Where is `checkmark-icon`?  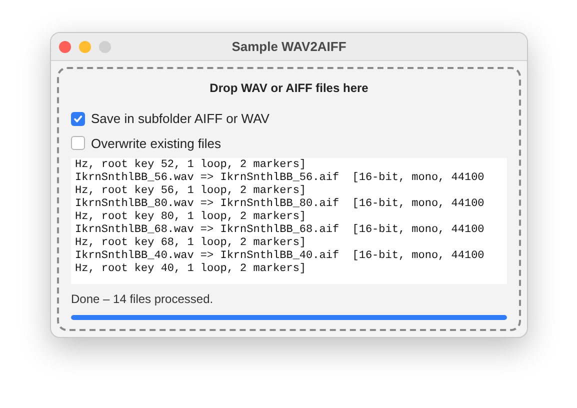 checkmark-icon is located at coordinates (78, 119).